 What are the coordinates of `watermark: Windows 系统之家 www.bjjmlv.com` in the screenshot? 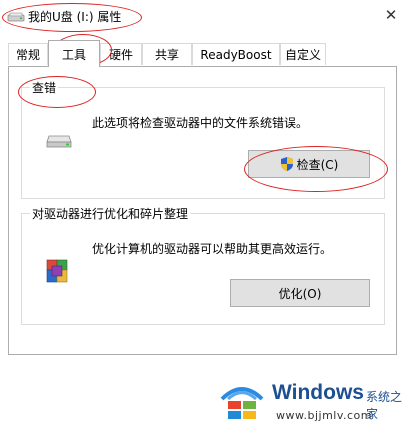 It's located at (313, 402).